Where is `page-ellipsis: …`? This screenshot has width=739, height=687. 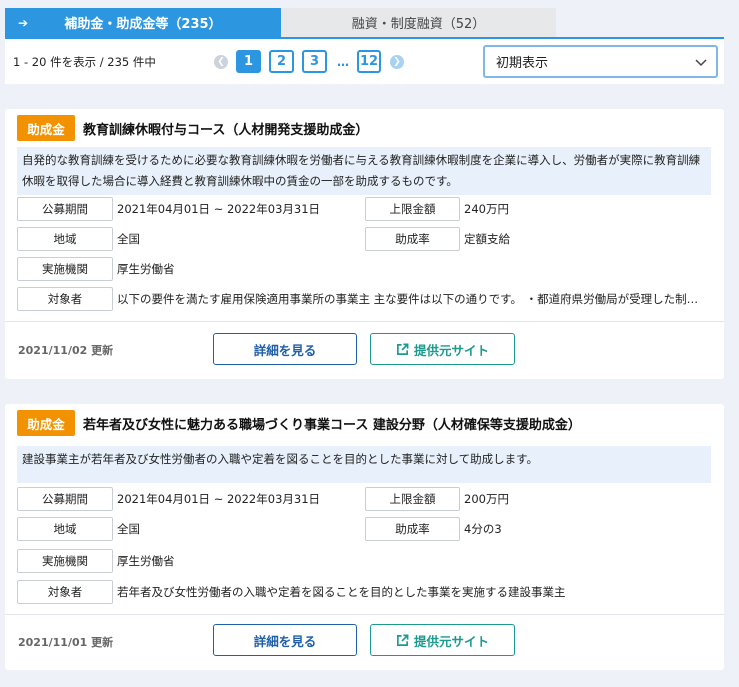 page-ellipsis: … is located at coordinates (343, 61).